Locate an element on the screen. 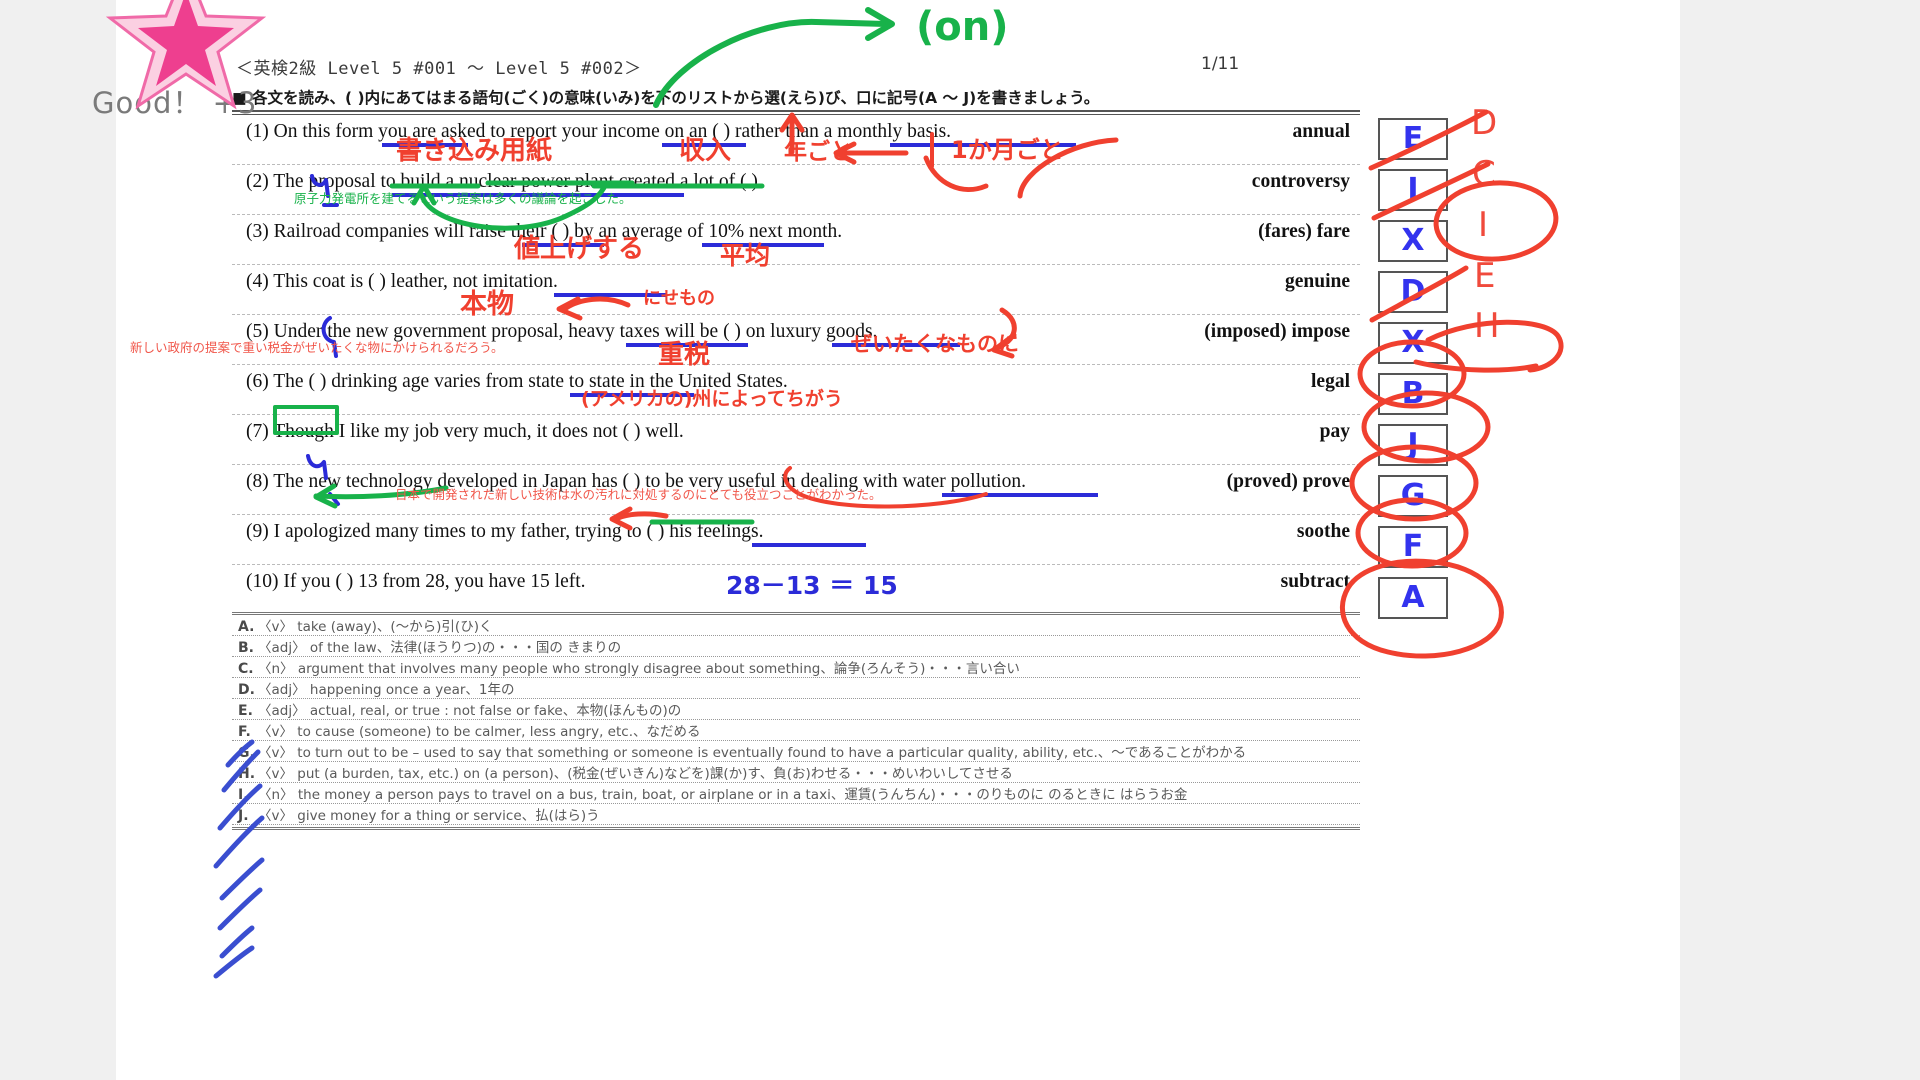 The height and width of the screenshot is (1080, 1920). handwritten-translation: 日本で開発された新しい技術は水の汚れに対処するのにとても役立つことがわかった。 is located at coordinates (638, 494).